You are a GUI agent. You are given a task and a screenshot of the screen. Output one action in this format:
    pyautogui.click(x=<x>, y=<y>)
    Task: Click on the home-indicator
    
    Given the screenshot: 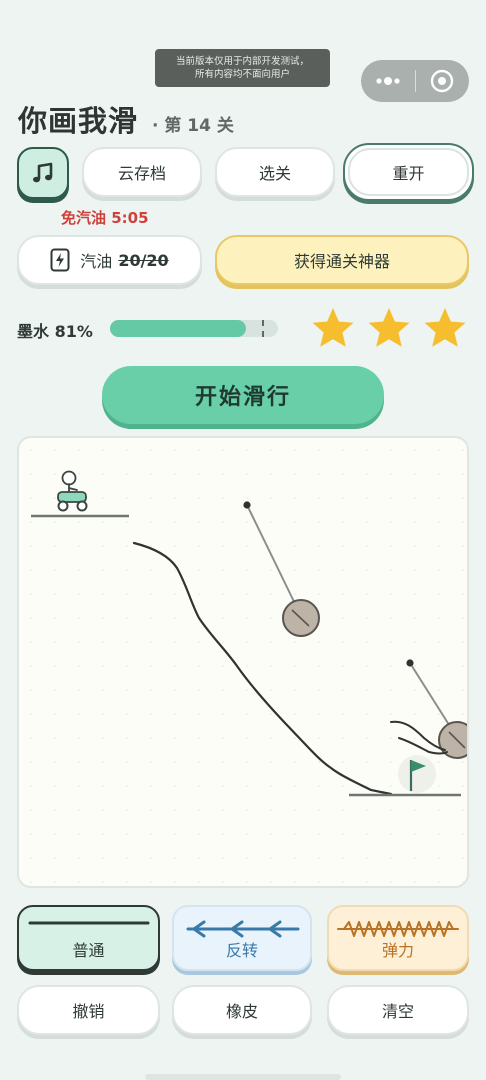 What is the action you would take?
    pyautogui.click(x=243, y=1077)
    